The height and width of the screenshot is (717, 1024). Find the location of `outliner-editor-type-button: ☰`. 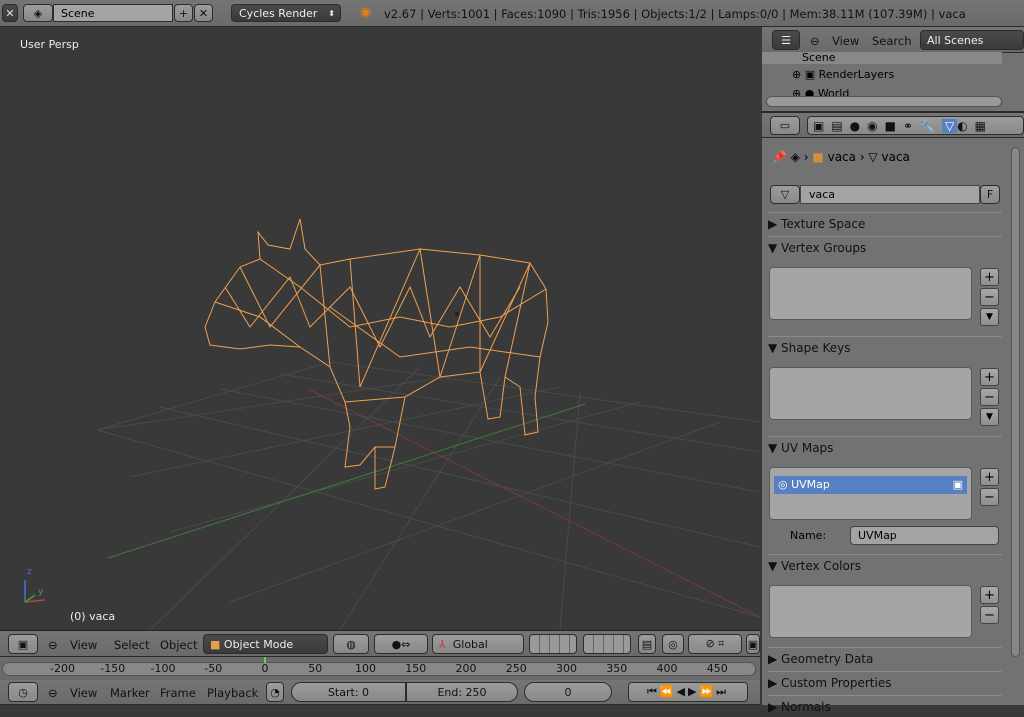

outliner-editor-type-button: ☰ is located at coordinates (786, 40).